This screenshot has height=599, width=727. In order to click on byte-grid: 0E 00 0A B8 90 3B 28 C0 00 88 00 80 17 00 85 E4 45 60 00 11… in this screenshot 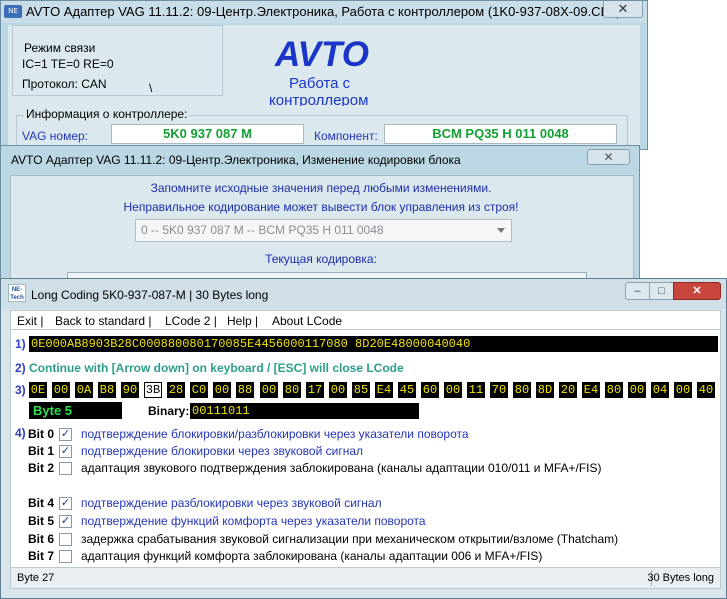, I will do `click(374, 391)`.